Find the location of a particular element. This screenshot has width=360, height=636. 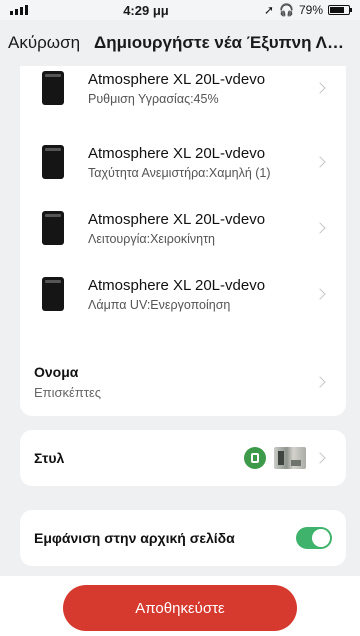

status-bar: 4:29 μμ ➚ 🎧 79% is located at coordinates (180, 10).